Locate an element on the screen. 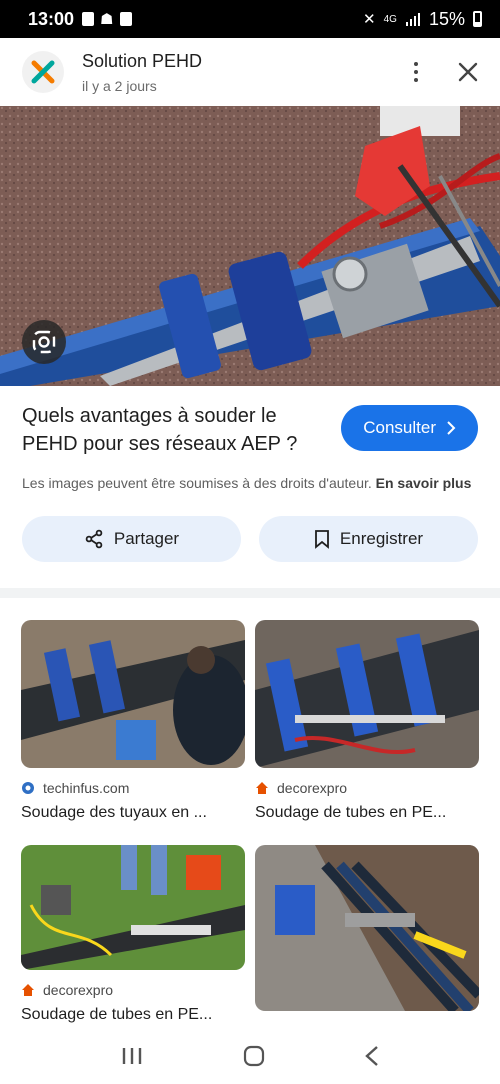 This screenshot has height=1084, width=500. site-logo is located at coordinates (43, 72).